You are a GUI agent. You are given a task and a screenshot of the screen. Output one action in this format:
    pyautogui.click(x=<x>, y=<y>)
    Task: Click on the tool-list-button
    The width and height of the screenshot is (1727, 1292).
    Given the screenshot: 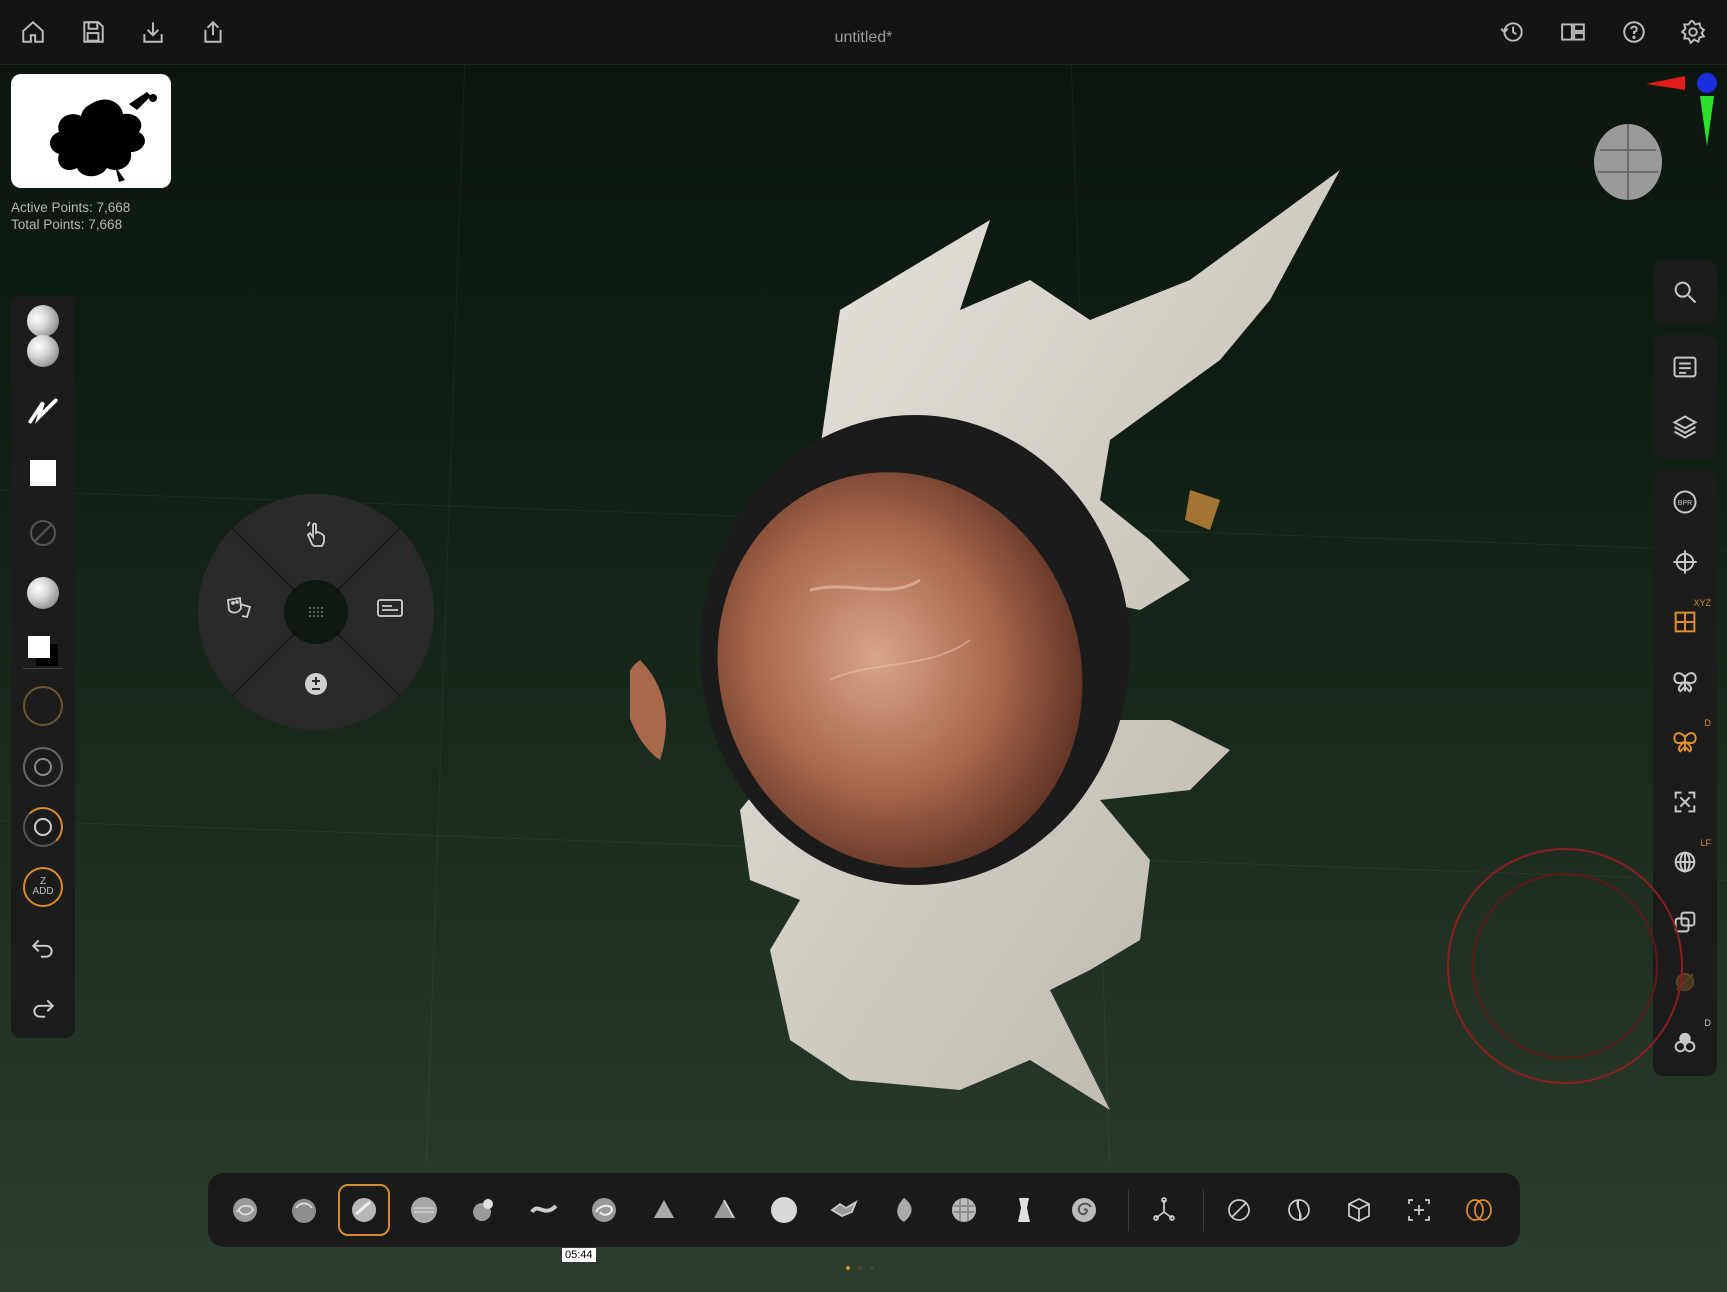 What is the action you would take?
    pyautogui.click(x=1685, y=367)
    